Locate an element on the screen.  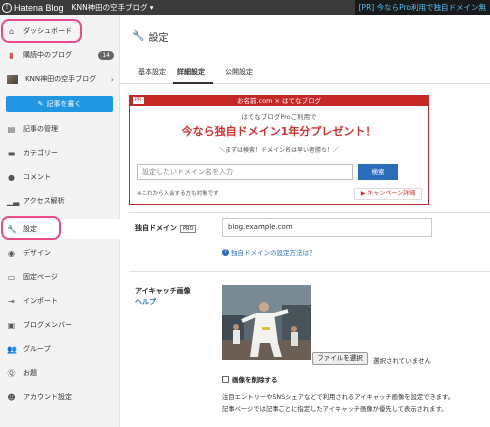
topic-icon: Ⓠ is located at coordinates (11, 373).